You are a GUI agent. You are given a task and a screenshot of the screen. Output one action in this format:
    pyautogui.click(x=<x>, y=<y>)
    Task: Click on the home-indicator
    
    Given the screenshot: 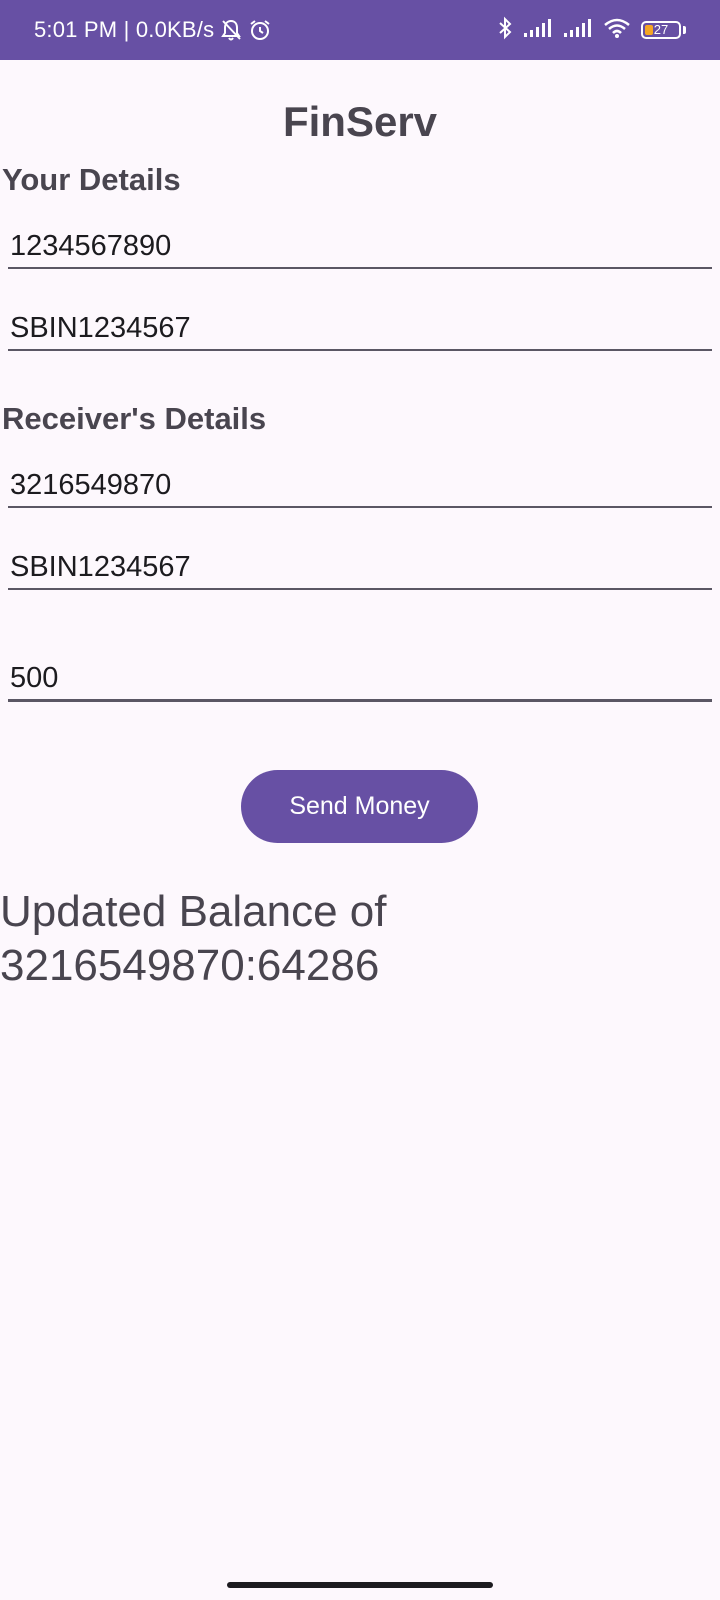 What is the action you would take?
    pyautogui.click(x=360, y=1585)
    